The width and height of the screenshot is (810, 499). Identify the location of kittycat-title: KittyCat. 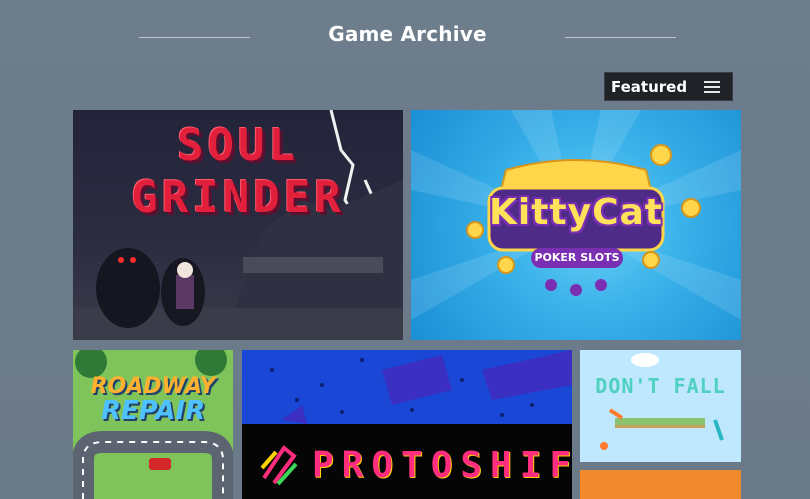
(576, 212).